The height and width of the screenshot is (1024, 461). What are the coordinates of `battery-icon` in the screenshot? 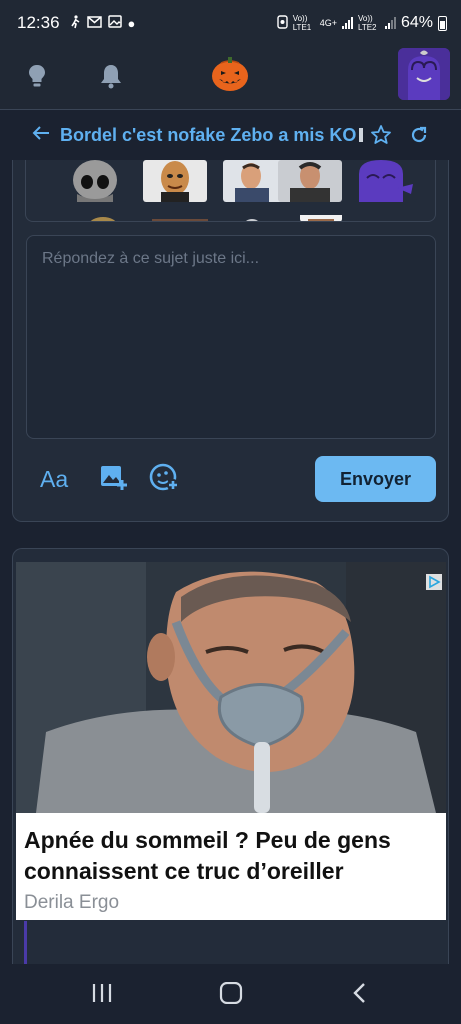 It's located at (442, 23).